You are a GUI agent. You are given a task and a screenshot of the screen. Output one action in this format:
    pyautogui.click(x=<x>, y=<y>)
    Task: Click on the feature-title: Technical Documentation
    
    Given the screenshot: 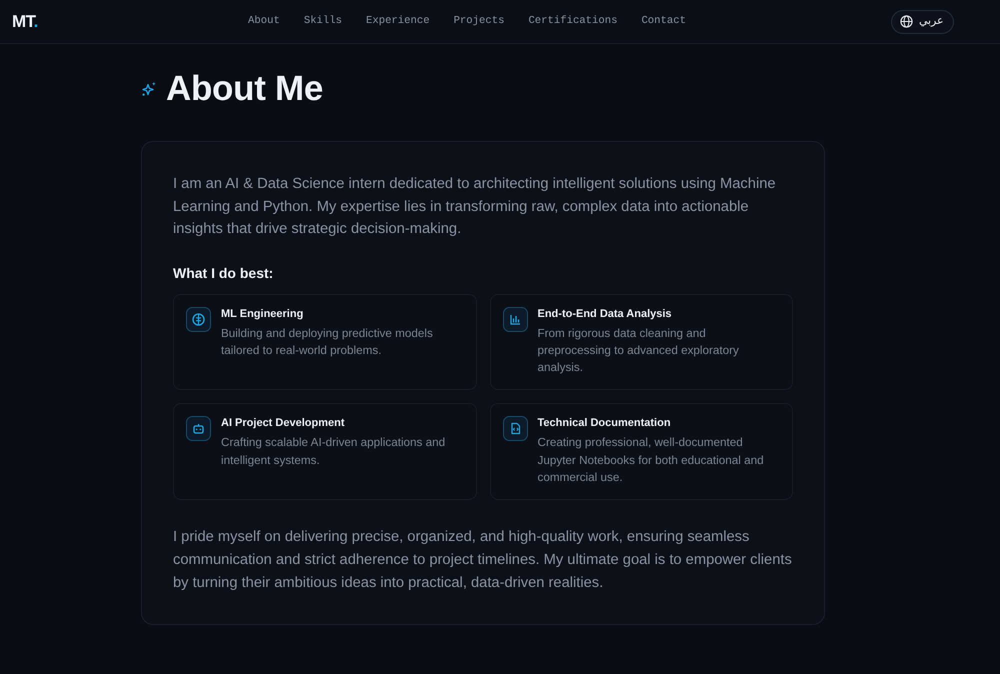 What is the action you would take?
    pyautogui.click(x=605, y=424)
    